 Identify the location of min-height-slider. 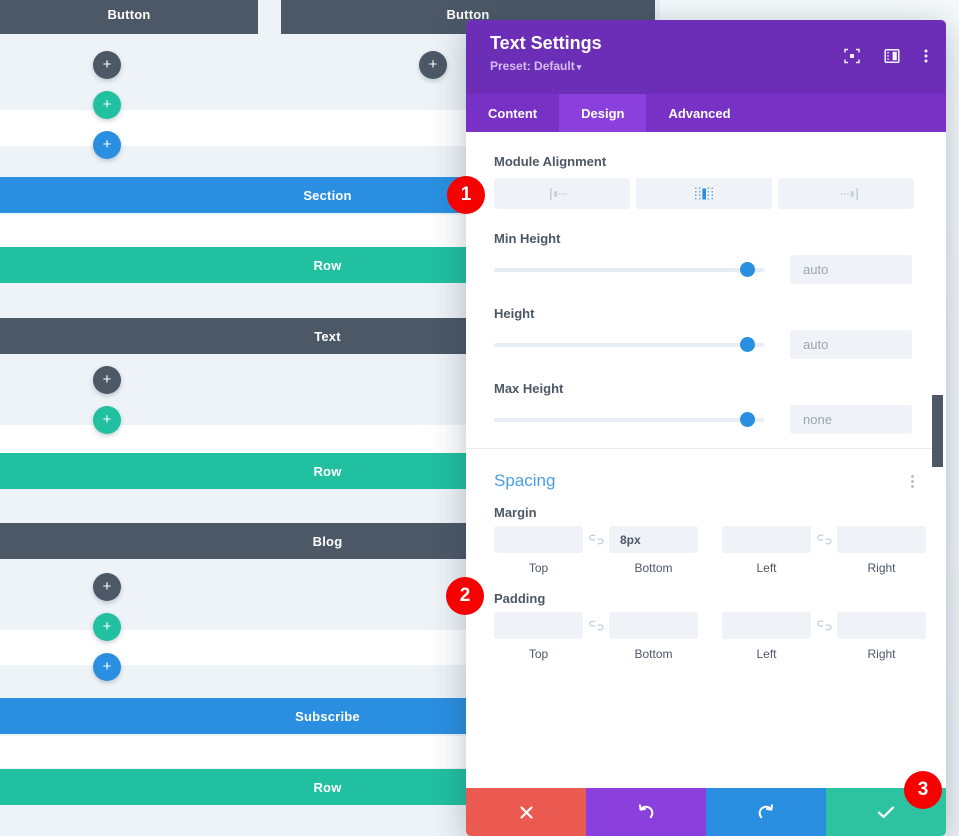
(629, 270).